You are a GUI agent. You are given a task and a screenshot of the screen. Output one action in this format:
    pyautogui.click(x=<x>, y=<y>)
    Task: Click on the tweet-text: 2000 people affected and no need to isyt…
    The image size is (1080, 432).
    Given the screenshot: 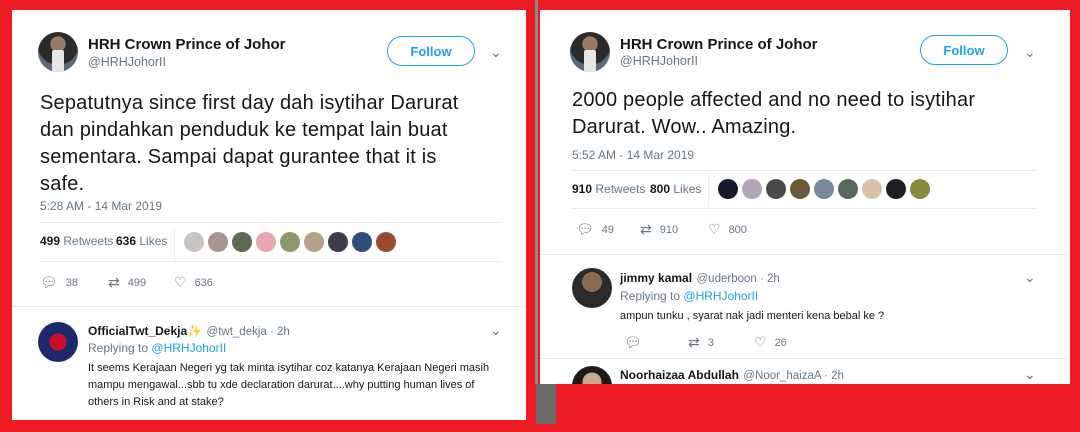 What is the action you would take?
    pyautogui.click(x=774, y=113)
    